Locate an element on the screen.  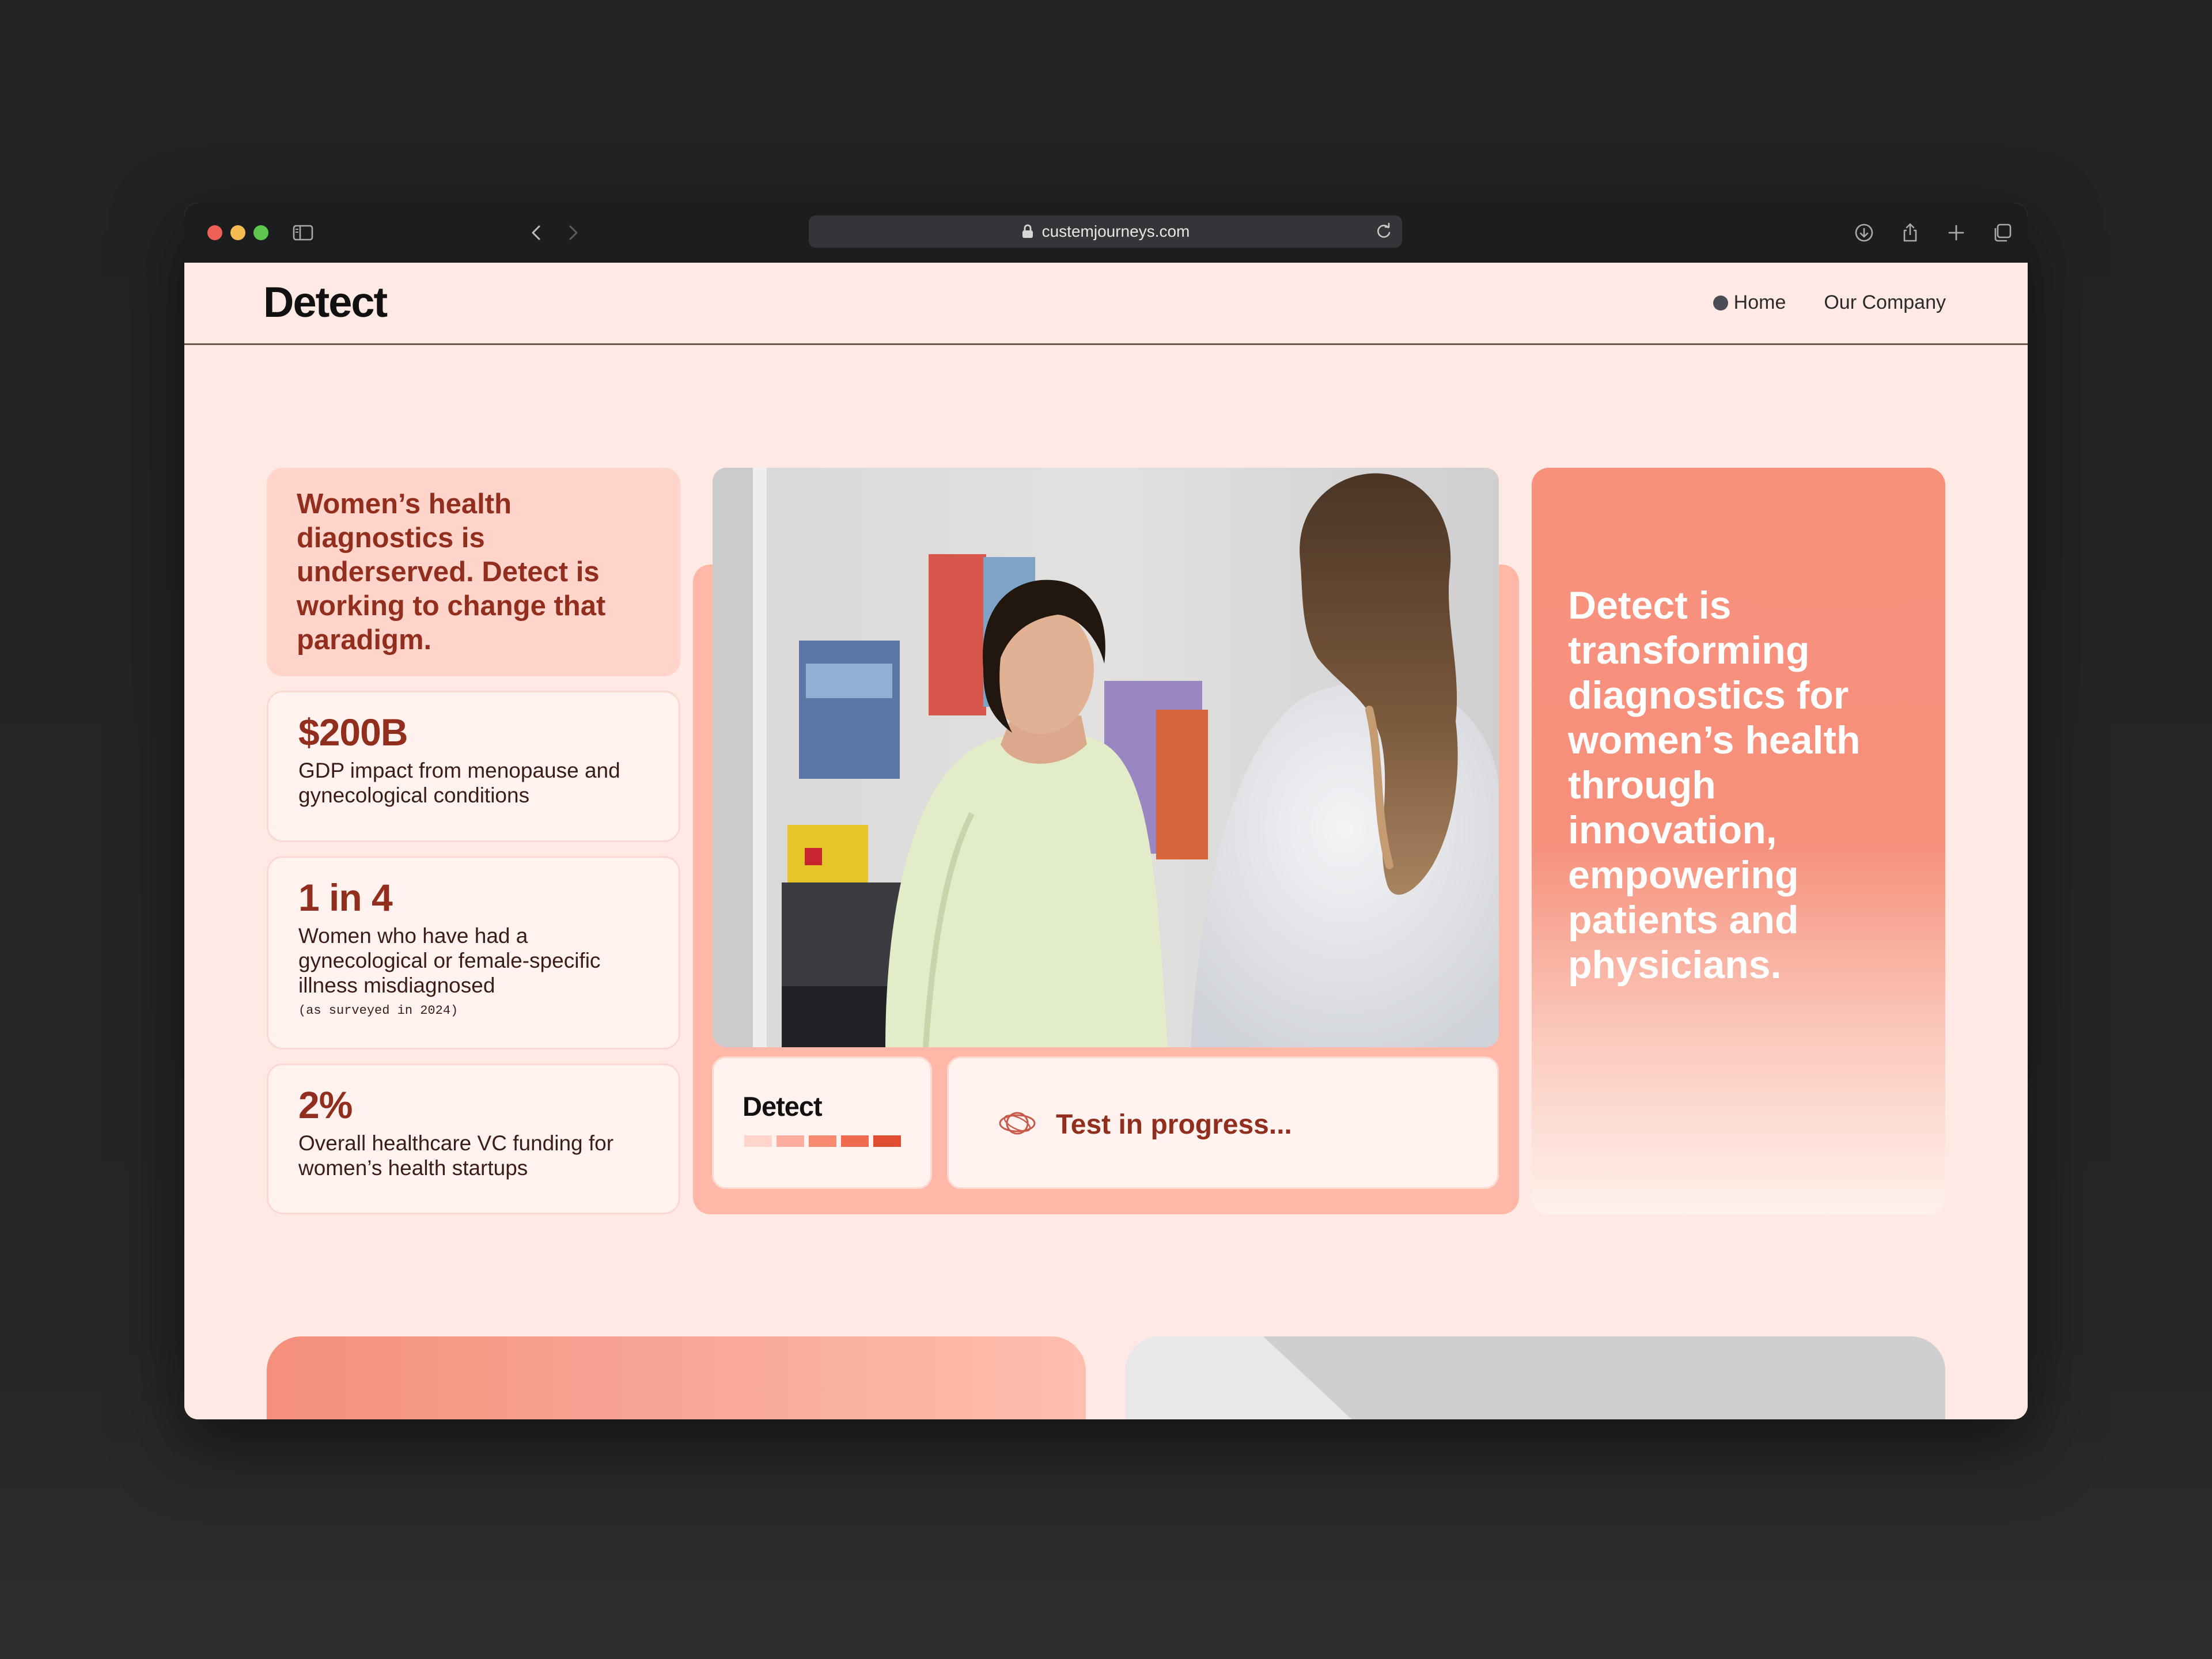
nav-item-label: Our Company is located at coordinates (1885, 302).